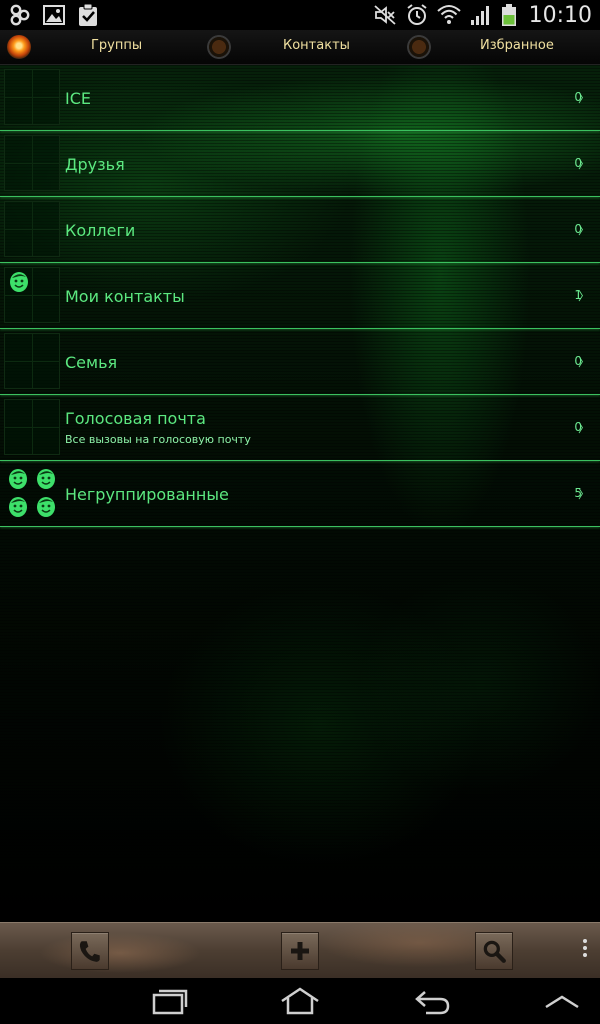 The height and width of the screenshot is (1024, 600). What do you see at coordinates (78, 98) in the screenshot?
I see `group-name: ICE` at bounding box center [78, 98].